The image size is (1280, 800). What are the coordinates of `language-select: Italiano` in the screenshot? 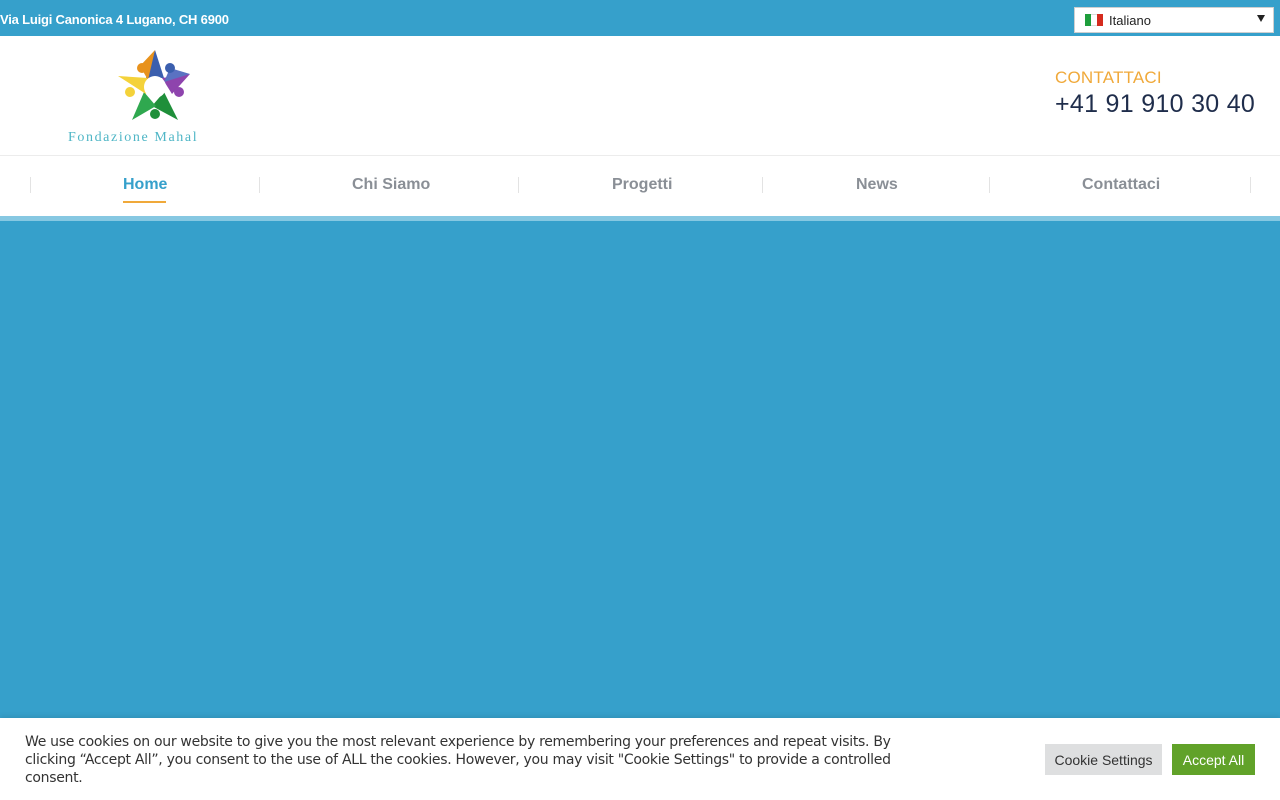 It's located at (1174, 20).